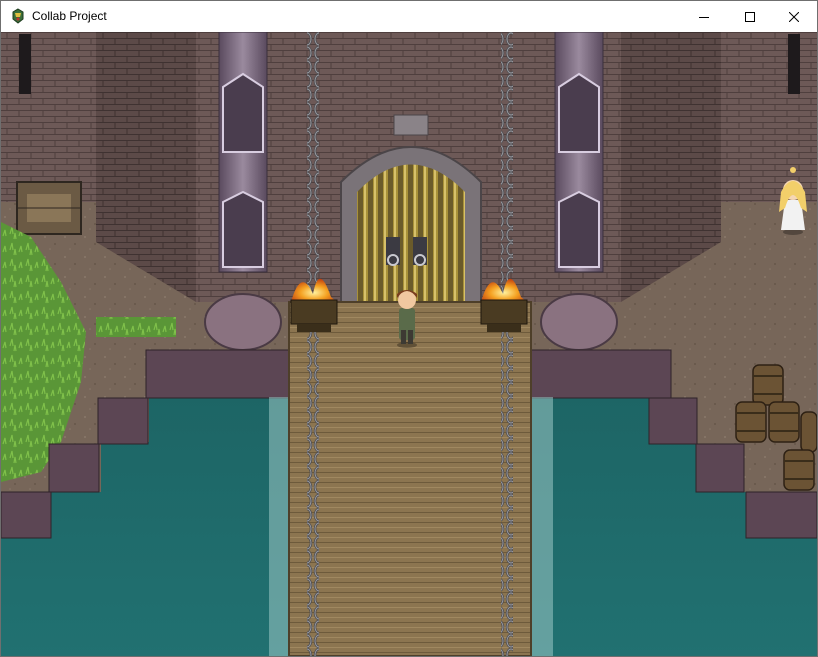  I want to click on close-icon, so click(794, 16).